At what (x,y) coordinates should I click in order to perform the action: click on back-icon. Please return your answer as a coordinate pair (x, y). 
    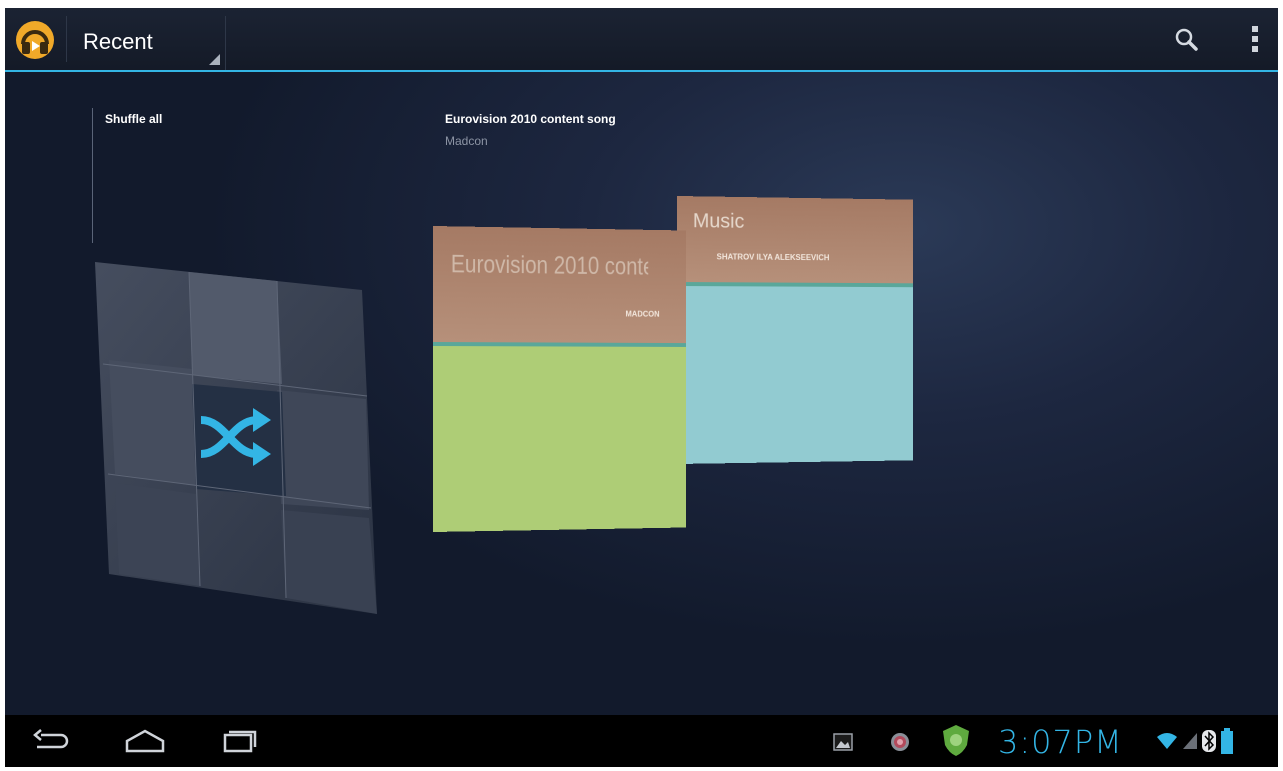
    Looking at the image, I should click on (51, 739).